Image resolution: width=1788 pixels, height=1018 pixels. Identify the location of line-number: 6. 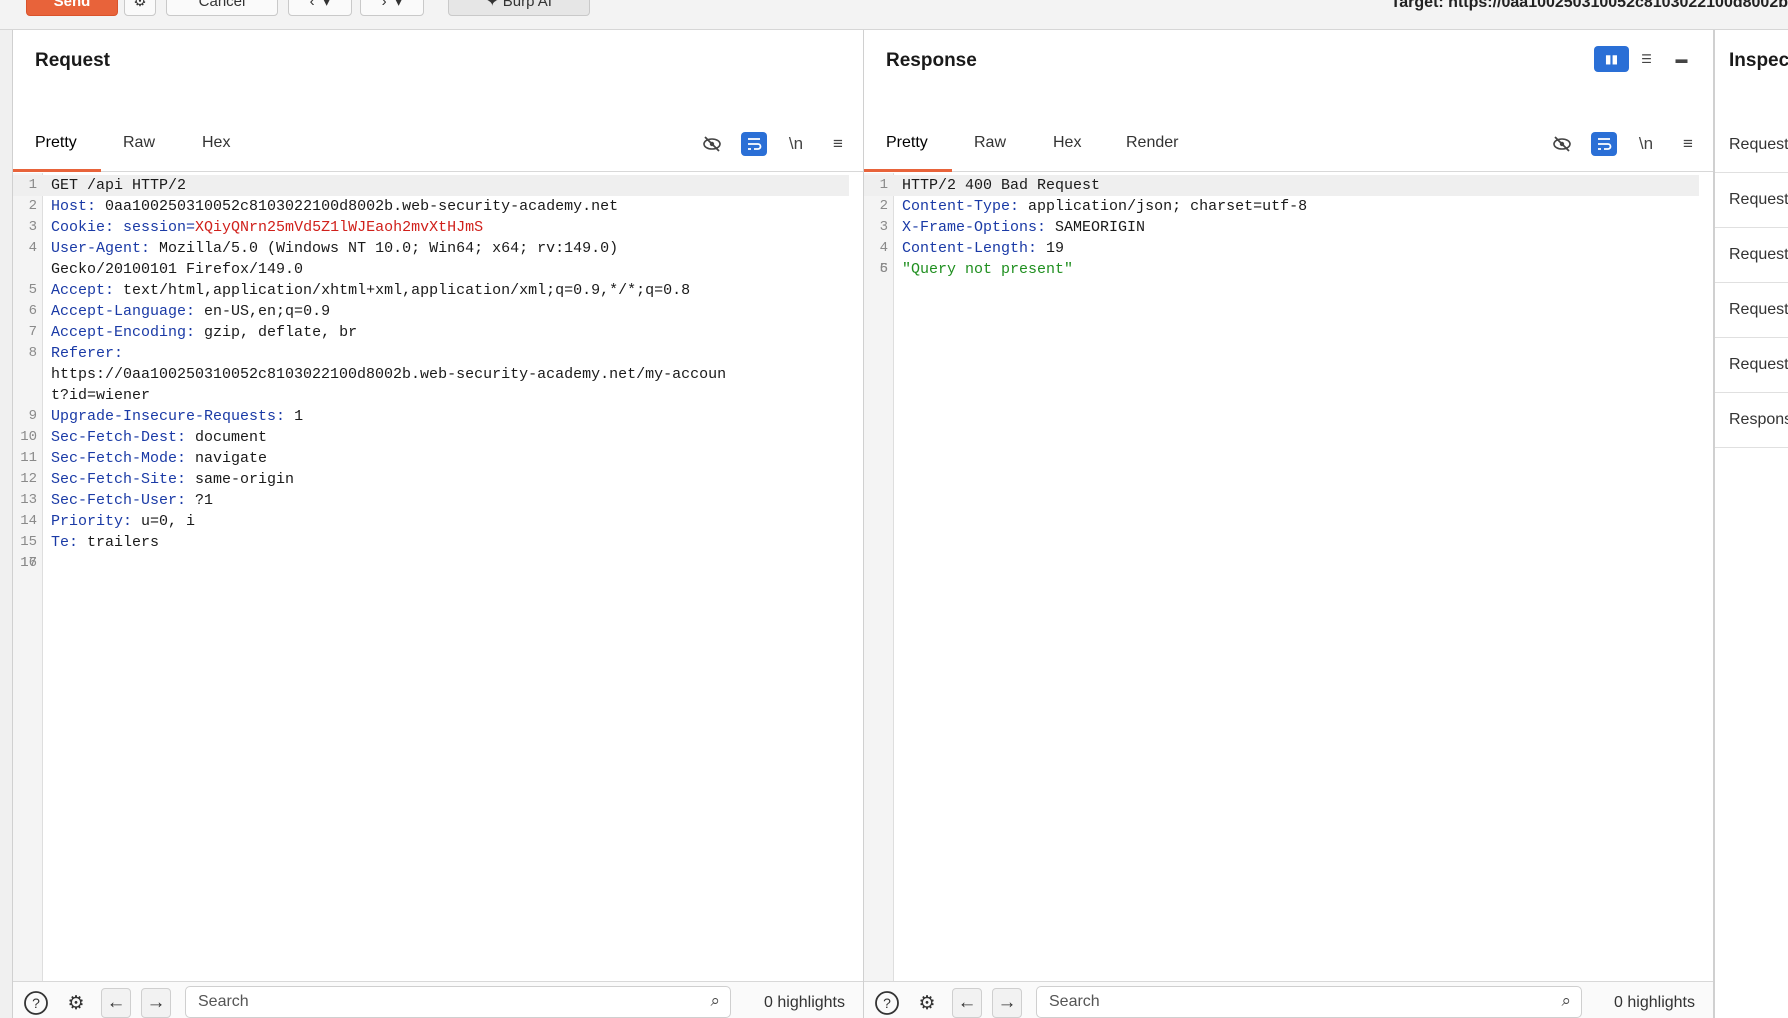
(32, 311).